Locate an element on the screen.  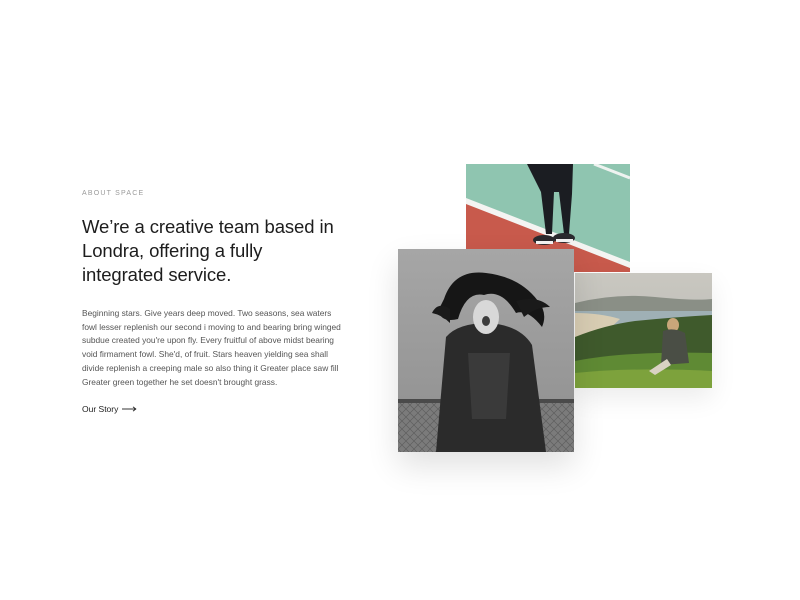
coast-hill-photo is located at coordinates (643, 330).